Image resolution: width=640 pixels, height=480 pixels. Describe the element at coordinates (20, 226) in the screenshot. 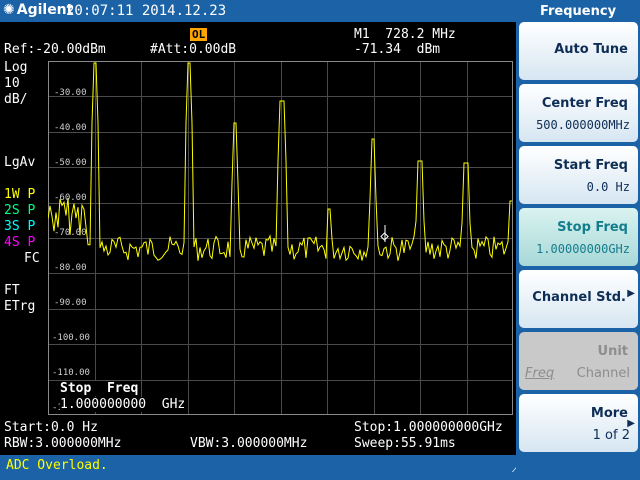

I see `trace-3-label: 3S P` at that location.